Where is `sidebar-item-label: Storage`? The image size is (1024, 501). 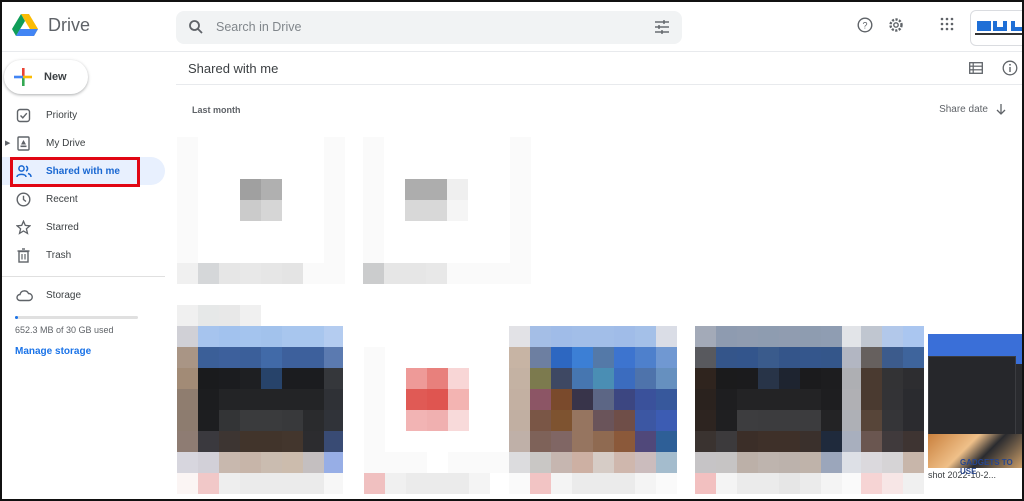 sidebar-item-label: Storage is located at coordinates (64, 295).